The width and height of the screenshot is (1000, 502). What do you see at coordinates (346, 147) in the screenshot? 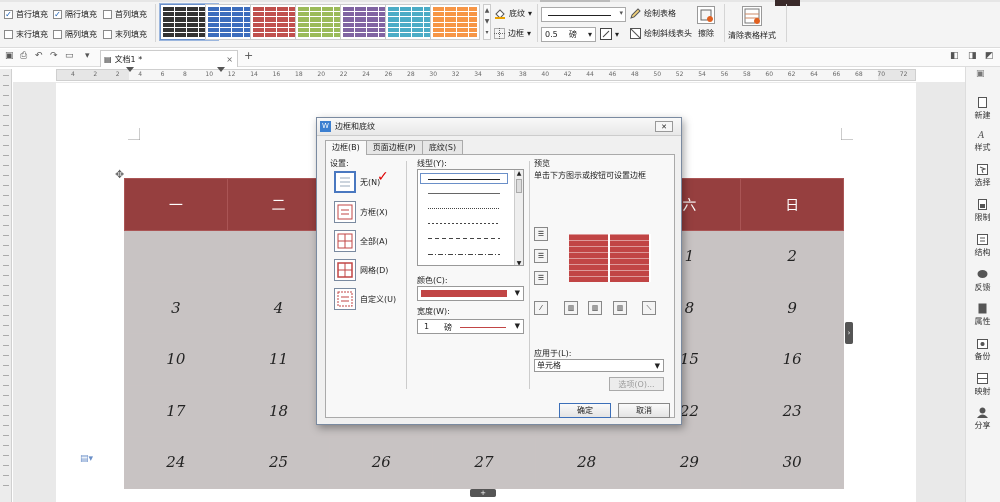
I see `tab-borders: 边框(B)` at bounding box center [346, 147].